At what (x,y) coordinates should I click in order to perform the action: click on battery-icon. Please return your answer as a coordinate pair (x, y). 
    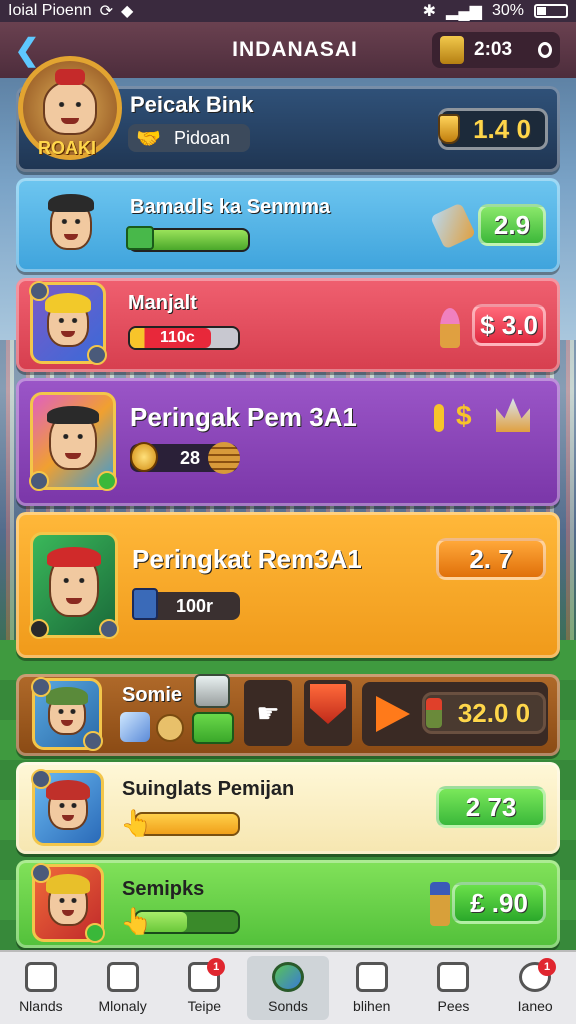
    Looking at the image, I should click on (551, 11).